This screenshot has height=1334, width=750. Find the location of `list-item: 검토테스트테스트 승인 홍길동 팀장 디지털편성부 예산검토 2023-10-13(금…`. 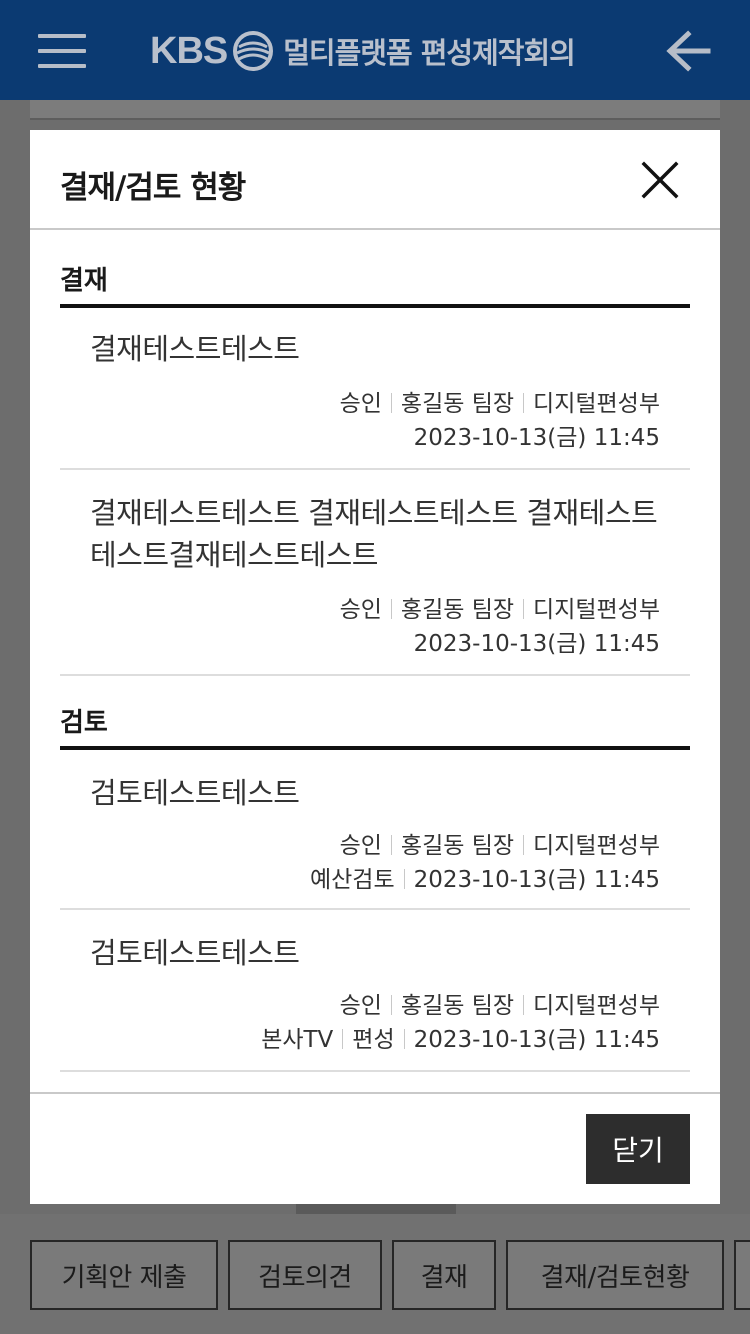

list-item: 검토테스트테스트 승인 홍길동 팀장 디지털편성부 예산검토 2023-10-13(금… is located at coordinates (375, 830).